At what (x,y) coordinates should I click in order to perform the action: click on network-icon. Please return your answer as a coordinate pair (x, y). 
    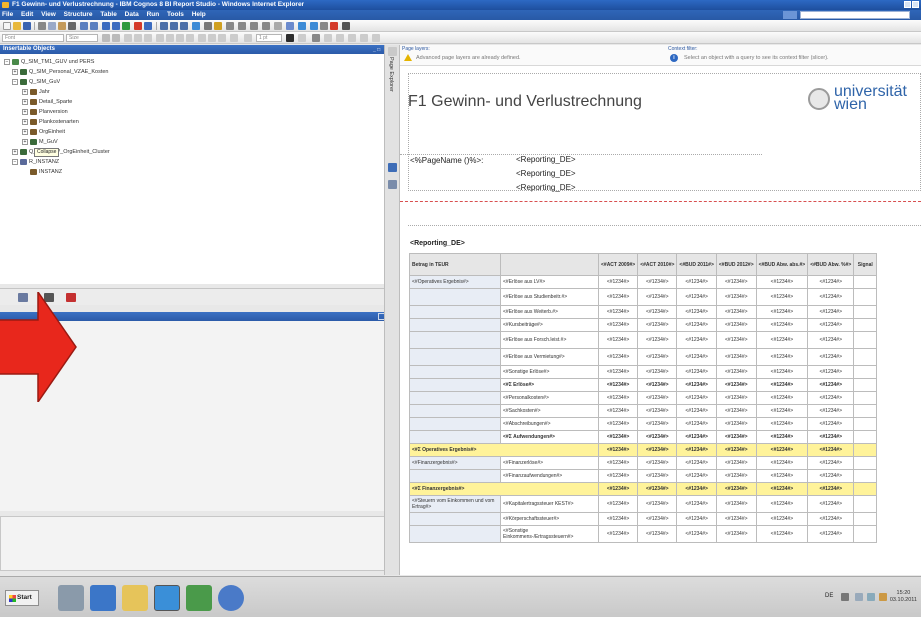
    Looking at the image, I should click on (859, 597).